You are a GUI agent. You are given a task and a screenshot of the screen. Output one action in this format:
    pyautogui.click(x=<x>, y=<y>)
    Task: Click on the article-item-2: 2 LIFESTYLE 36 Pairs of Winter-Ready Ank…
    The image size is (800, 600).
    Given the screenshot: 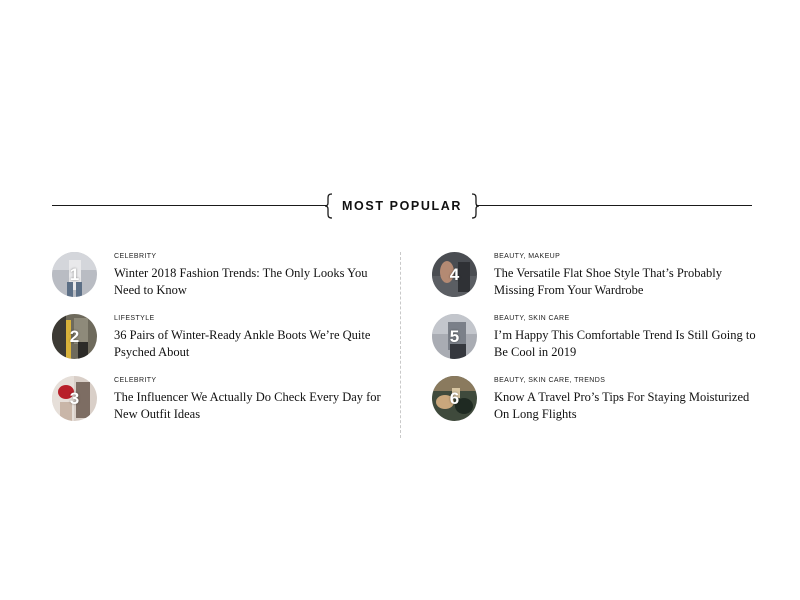 What is the action you would take?
    pyautogui.click(x=217, y=345)
    